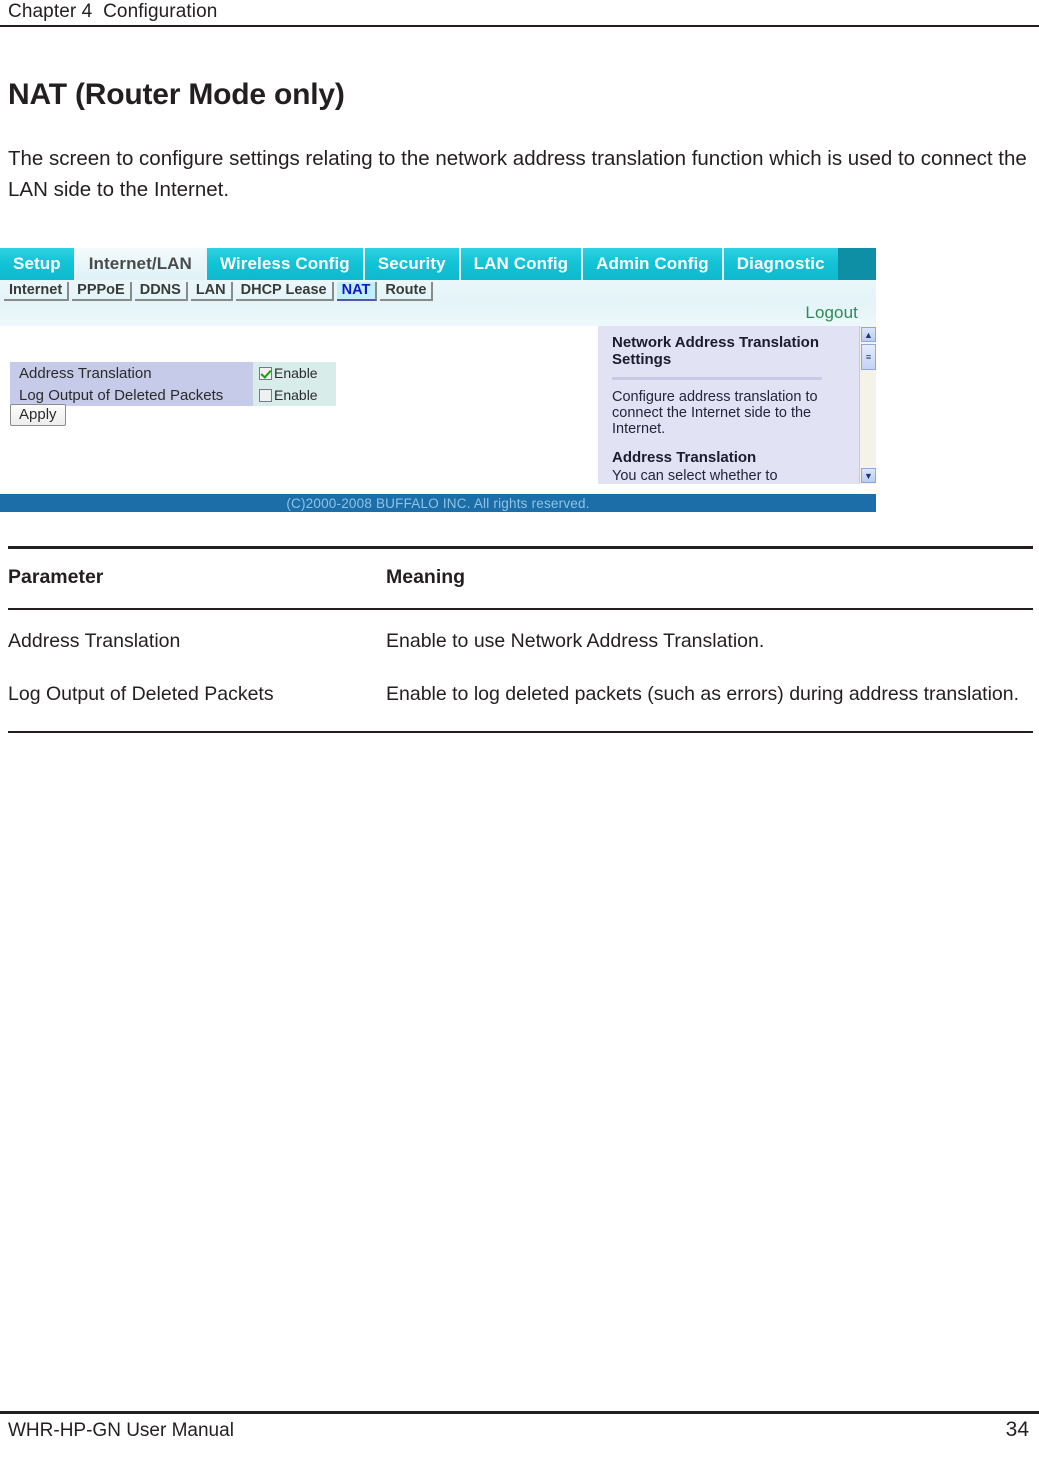 This screenshot has height=1459, width=1039. What do you see at coordinates (519, 1412) in the screenshot?
I see `footer-rule` at bounding box center [519, 1412].